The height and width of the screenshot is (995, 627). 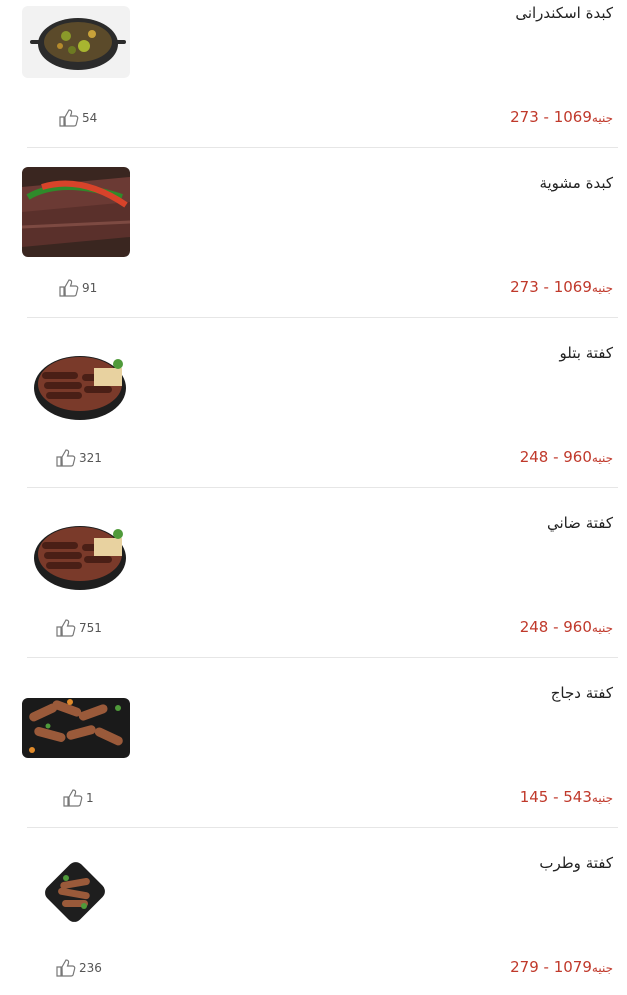 I want to click on like-button: 751, so click(x=78, y=628).